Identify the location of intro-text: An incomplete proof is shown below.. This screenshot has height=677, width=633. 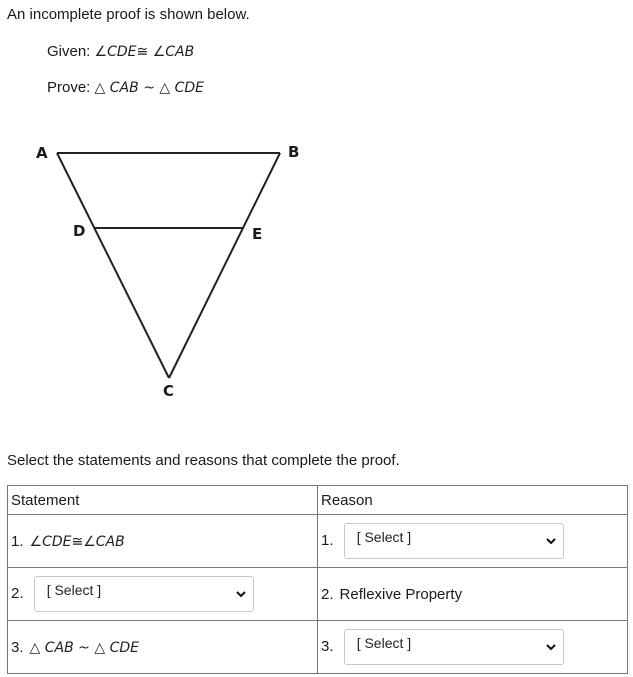
(128, 14).